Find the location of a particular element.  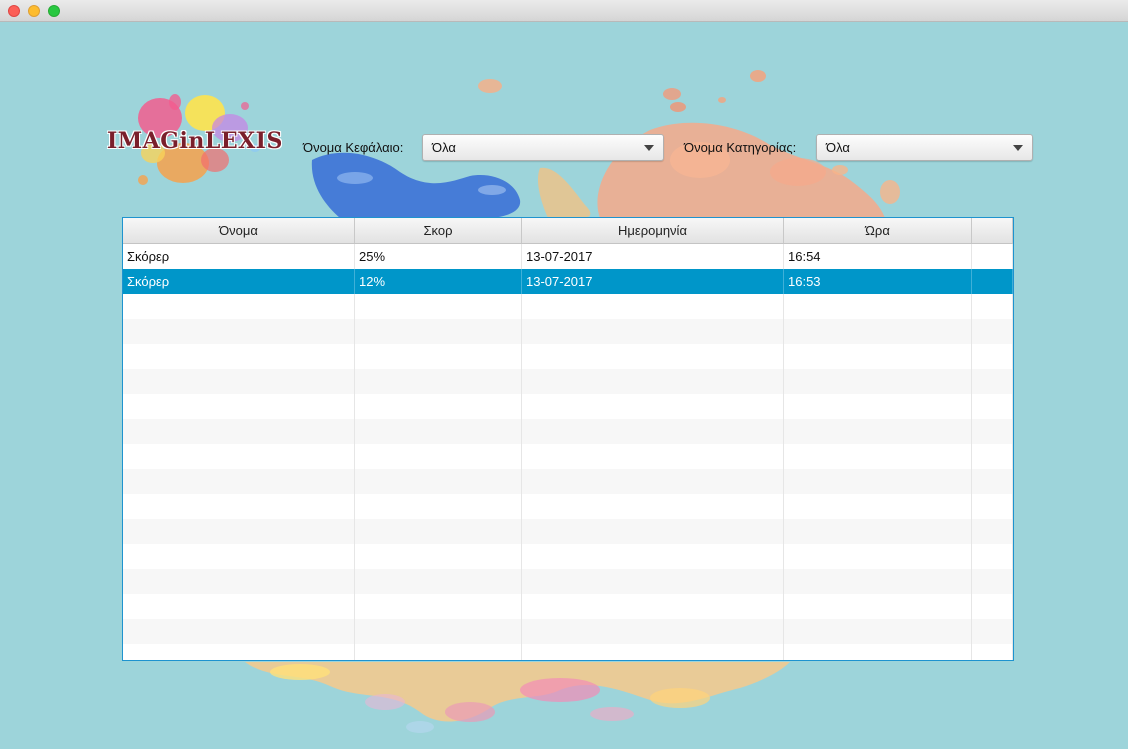

cell-time: 16:53 is located at coordinates (878, 281).